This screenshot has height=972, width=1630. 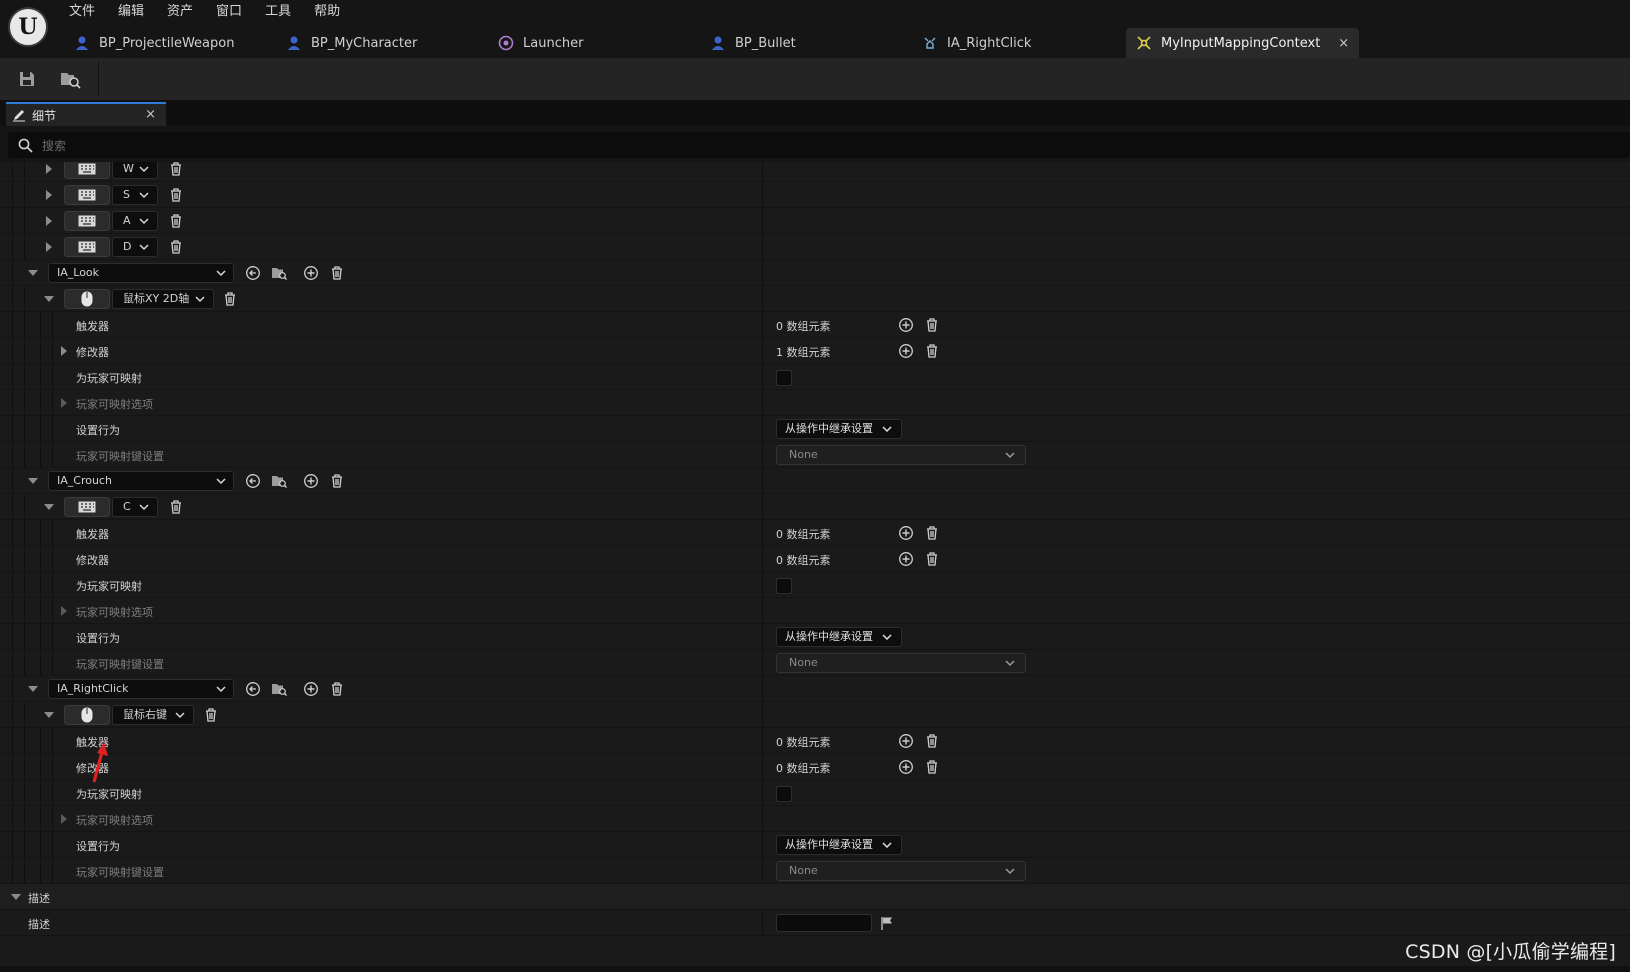 I want to click on close-icon: ×, so click(x=150, y=114).